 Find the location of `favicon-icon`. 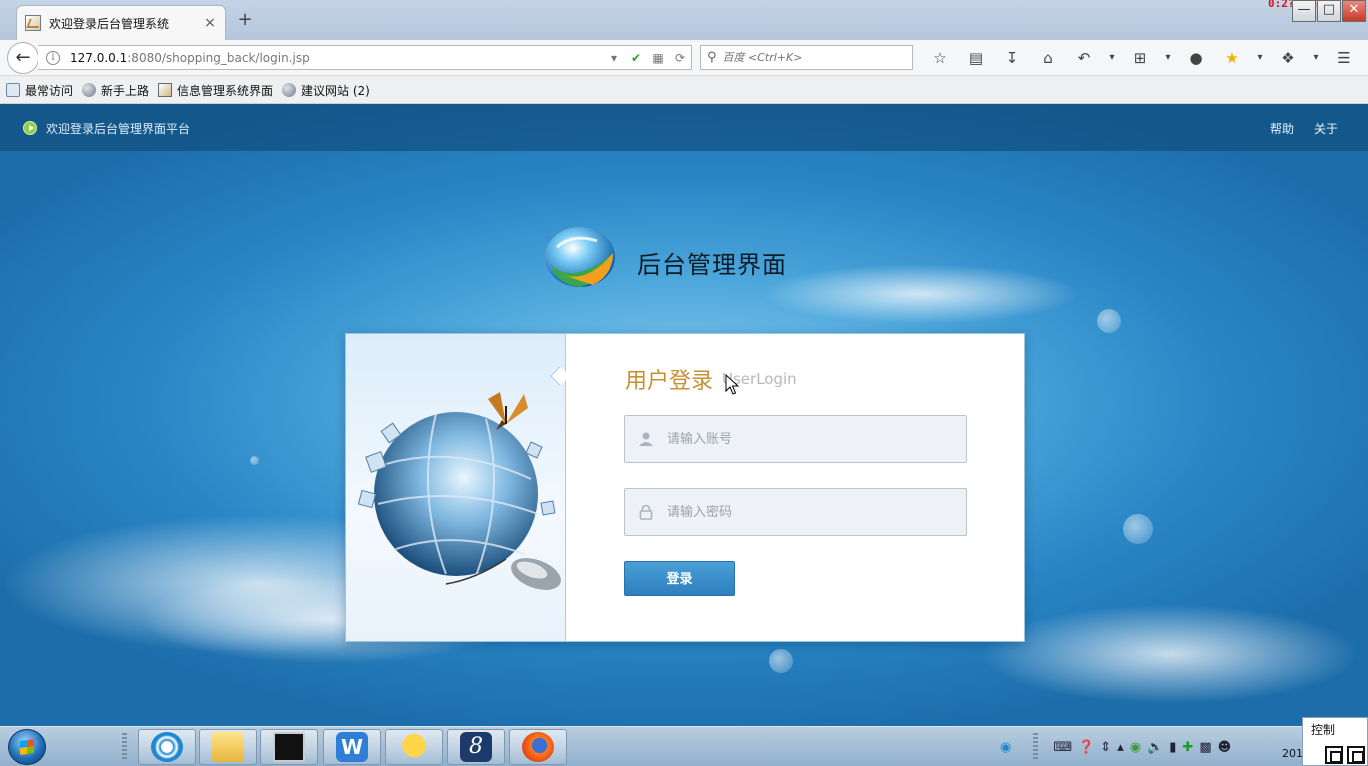

favicon-icon is located at coordinates (33, 23).